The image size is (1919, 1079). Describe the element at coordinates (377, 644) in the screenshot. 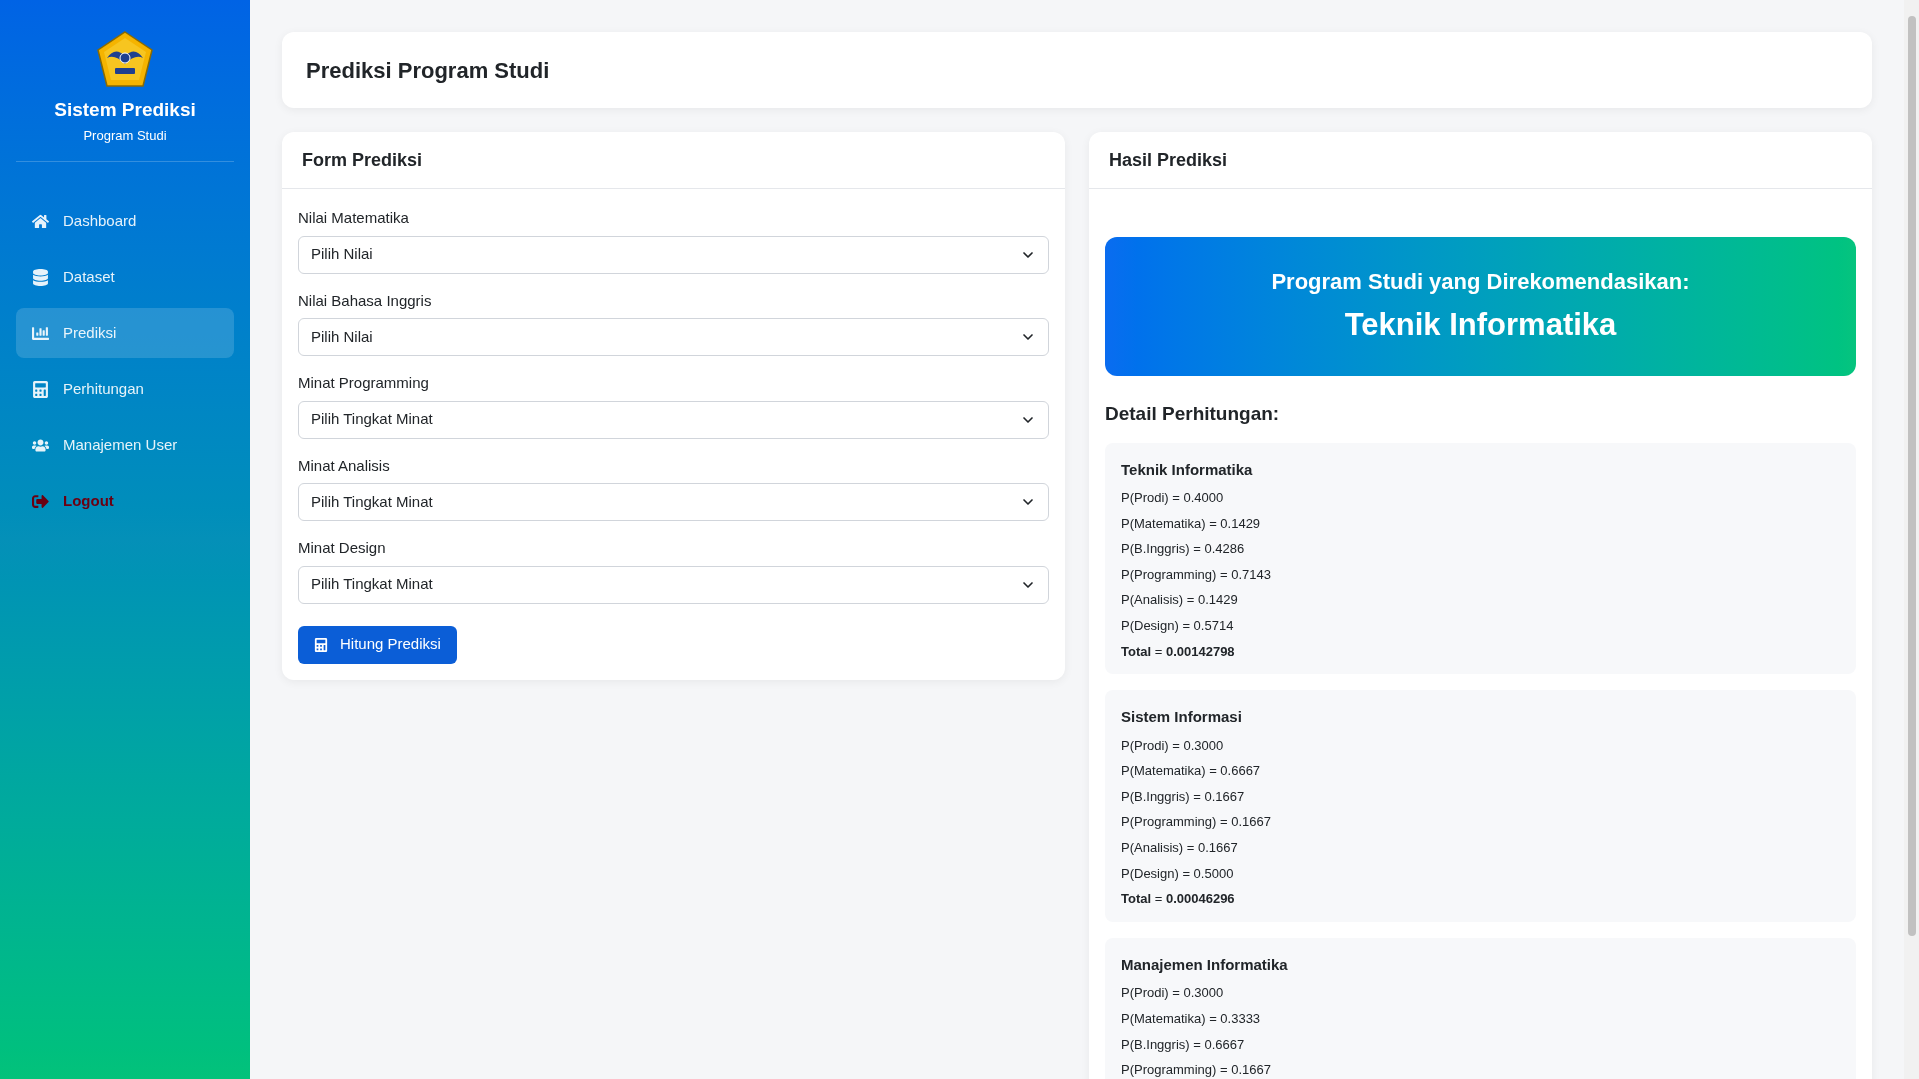

I see `predict-button: Hitung Prediksi` at that location.